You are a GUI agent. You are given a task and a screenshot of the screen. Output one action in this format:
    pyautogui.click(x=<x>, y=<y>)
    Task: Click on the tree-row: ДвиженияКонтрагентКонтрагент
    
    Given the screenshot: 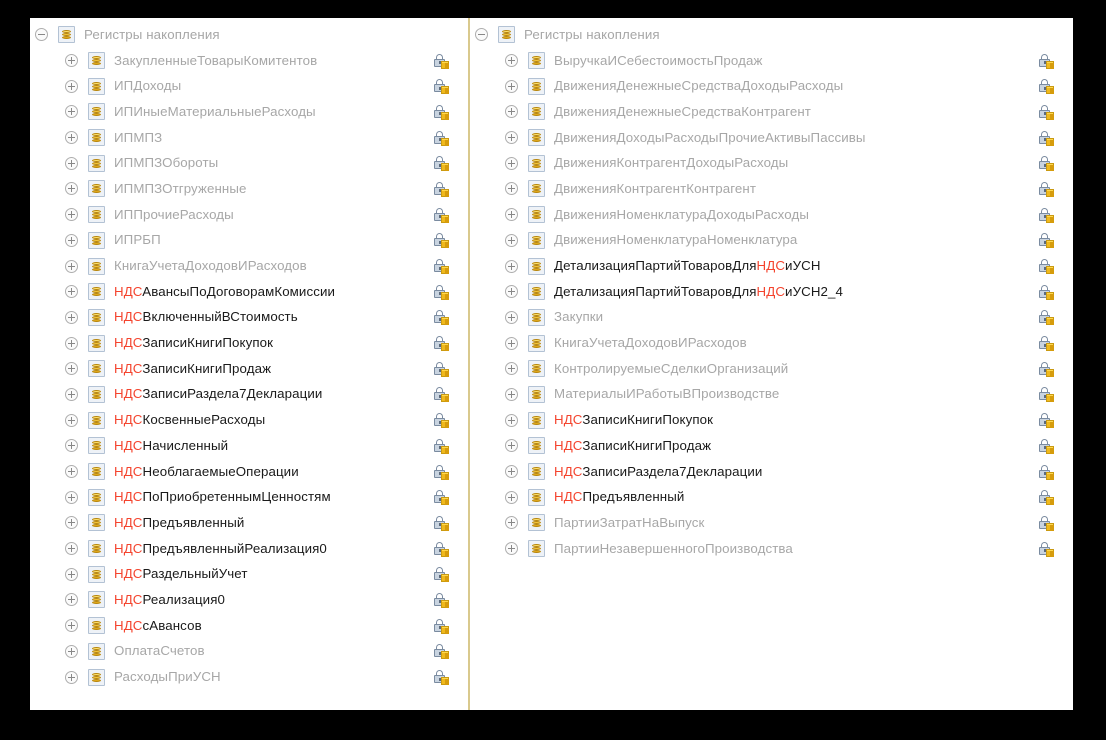 What is the action you would take?
    pyautogui.click(x=771, y=189)
    